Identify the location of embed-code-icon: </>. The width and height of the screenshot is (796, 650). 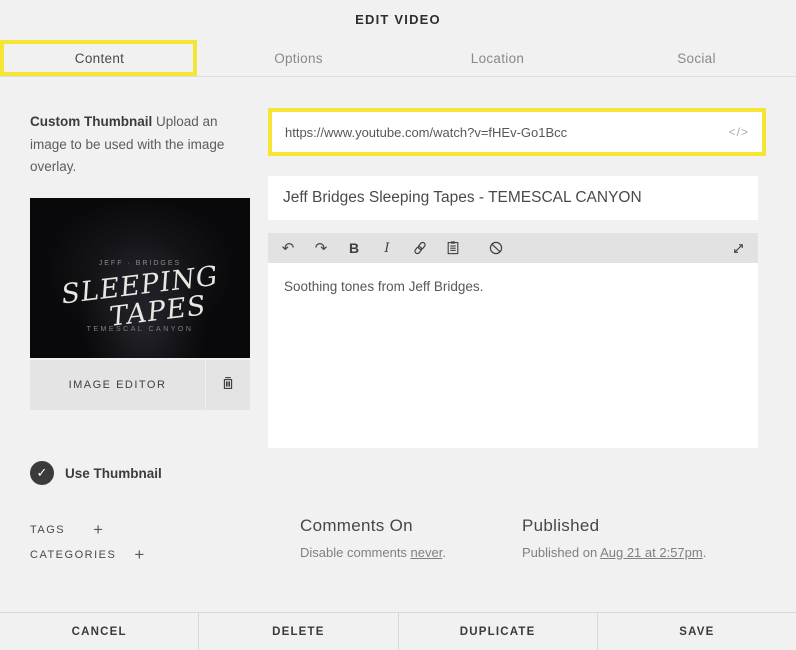
(739, 132).